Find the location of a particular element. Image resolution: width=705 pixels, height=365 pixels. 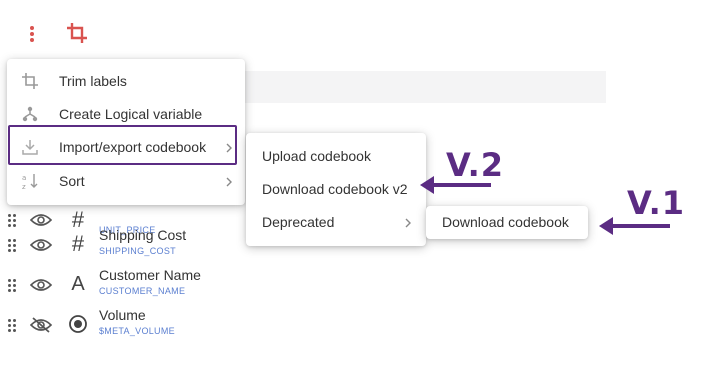

menu-item-download-codebook-v2: Download codebook v2 is located at coordinates (336, 189).